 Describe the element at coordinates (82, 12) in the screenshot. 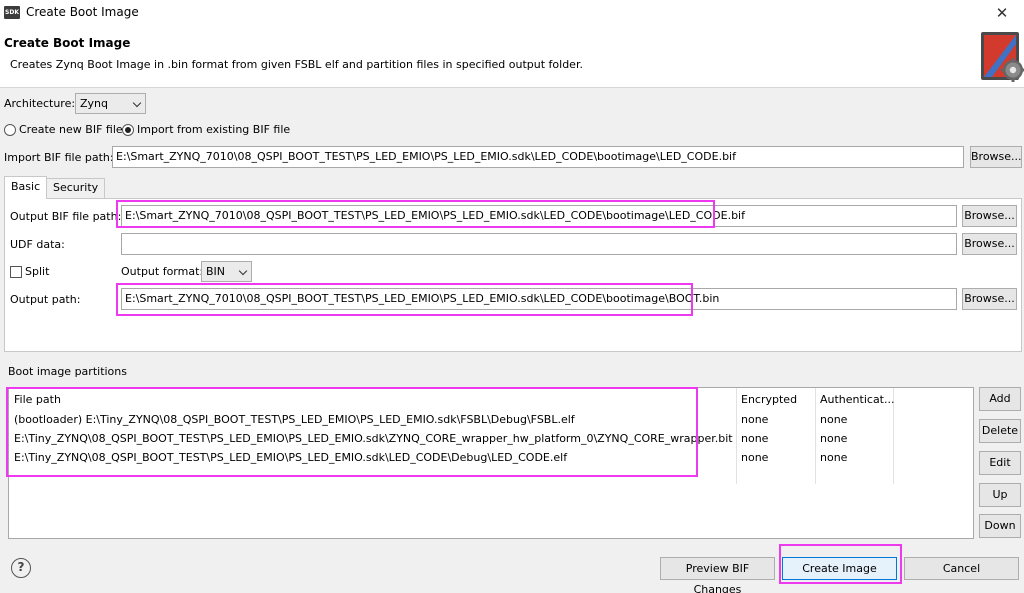

I see `window-title: Create Boot Image` at that location.